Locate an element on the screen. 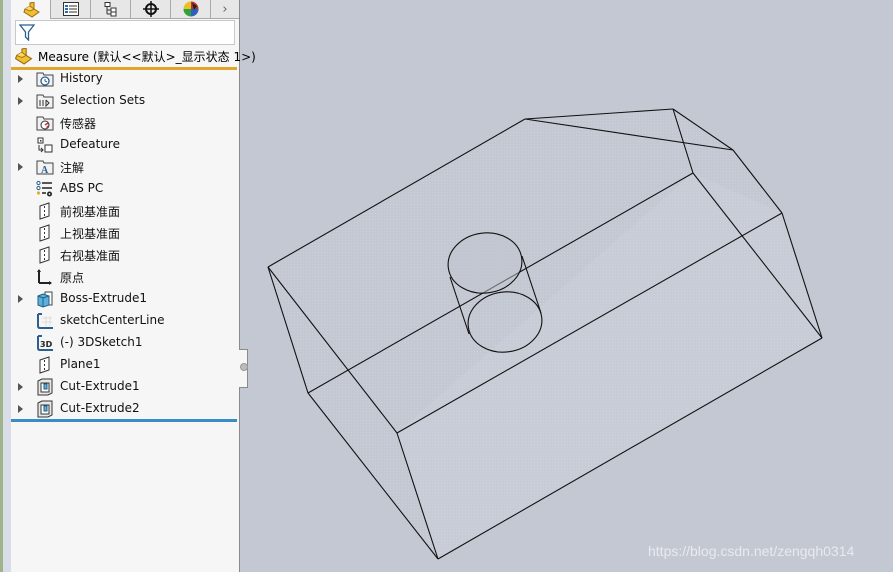 The image size is (893, 572). tree-item-origin: 原点 is located at coordinates (124, 277).